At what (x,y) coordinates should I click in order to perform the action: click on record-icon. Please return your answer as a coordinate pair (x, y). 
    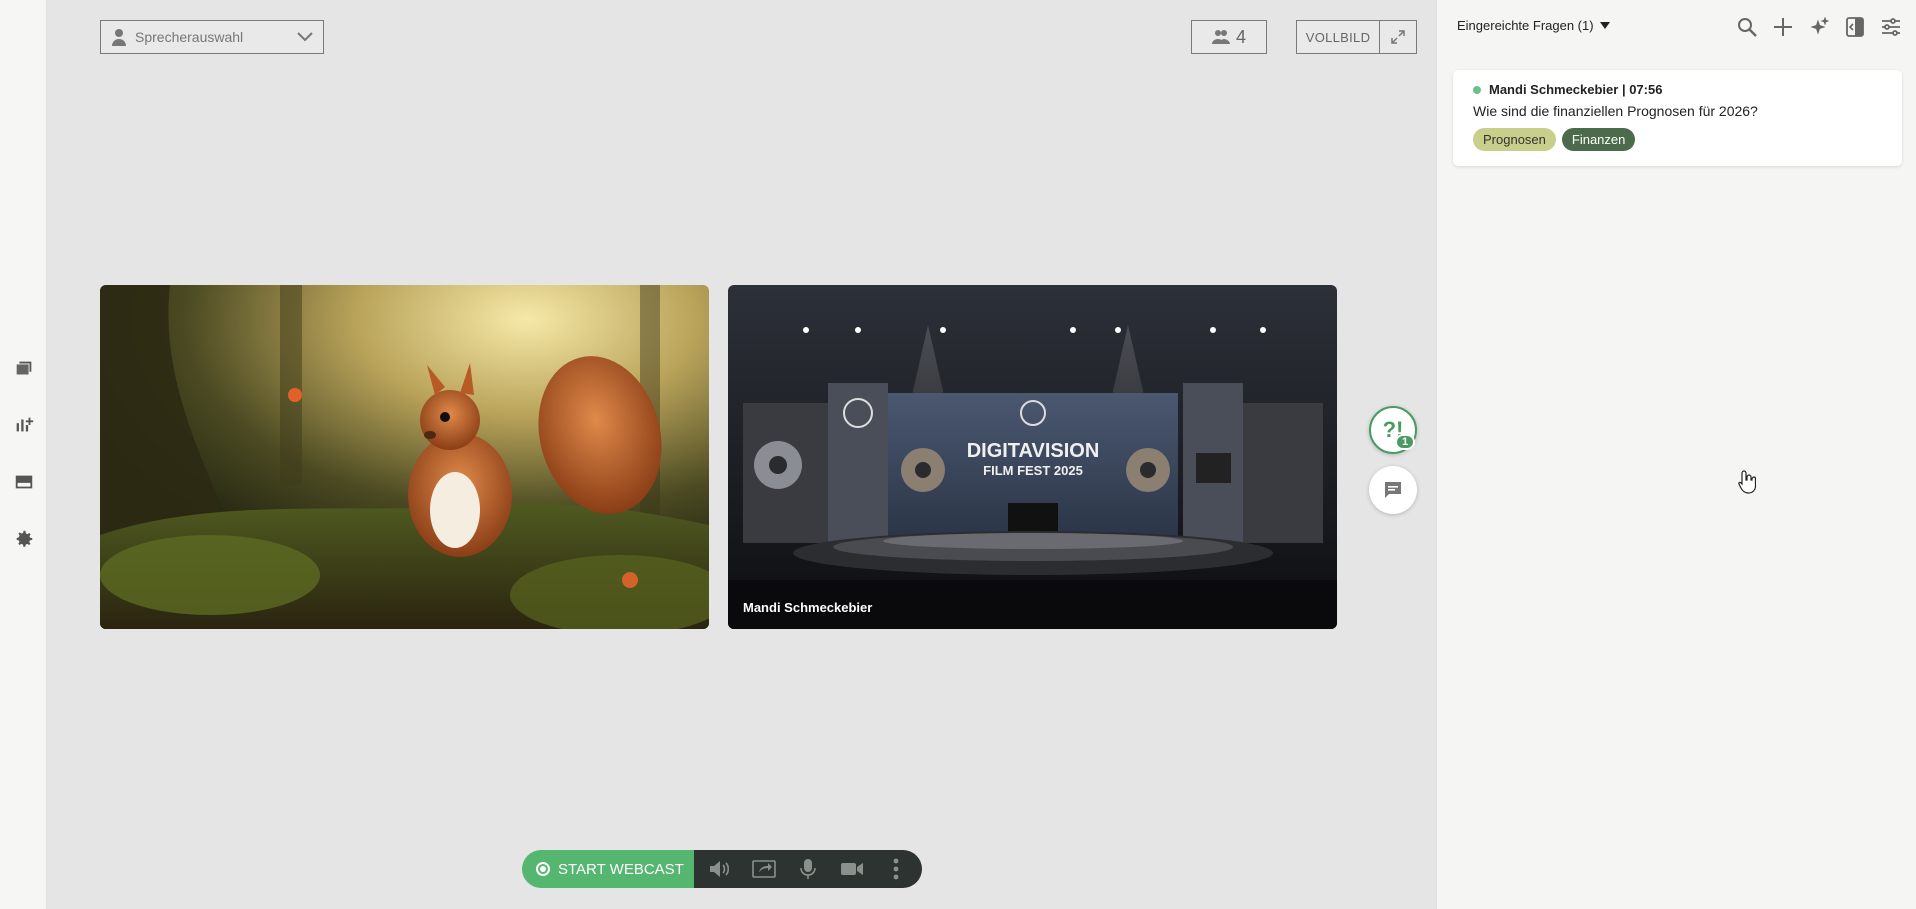
    Looking at the image, I should click on (543, 869).